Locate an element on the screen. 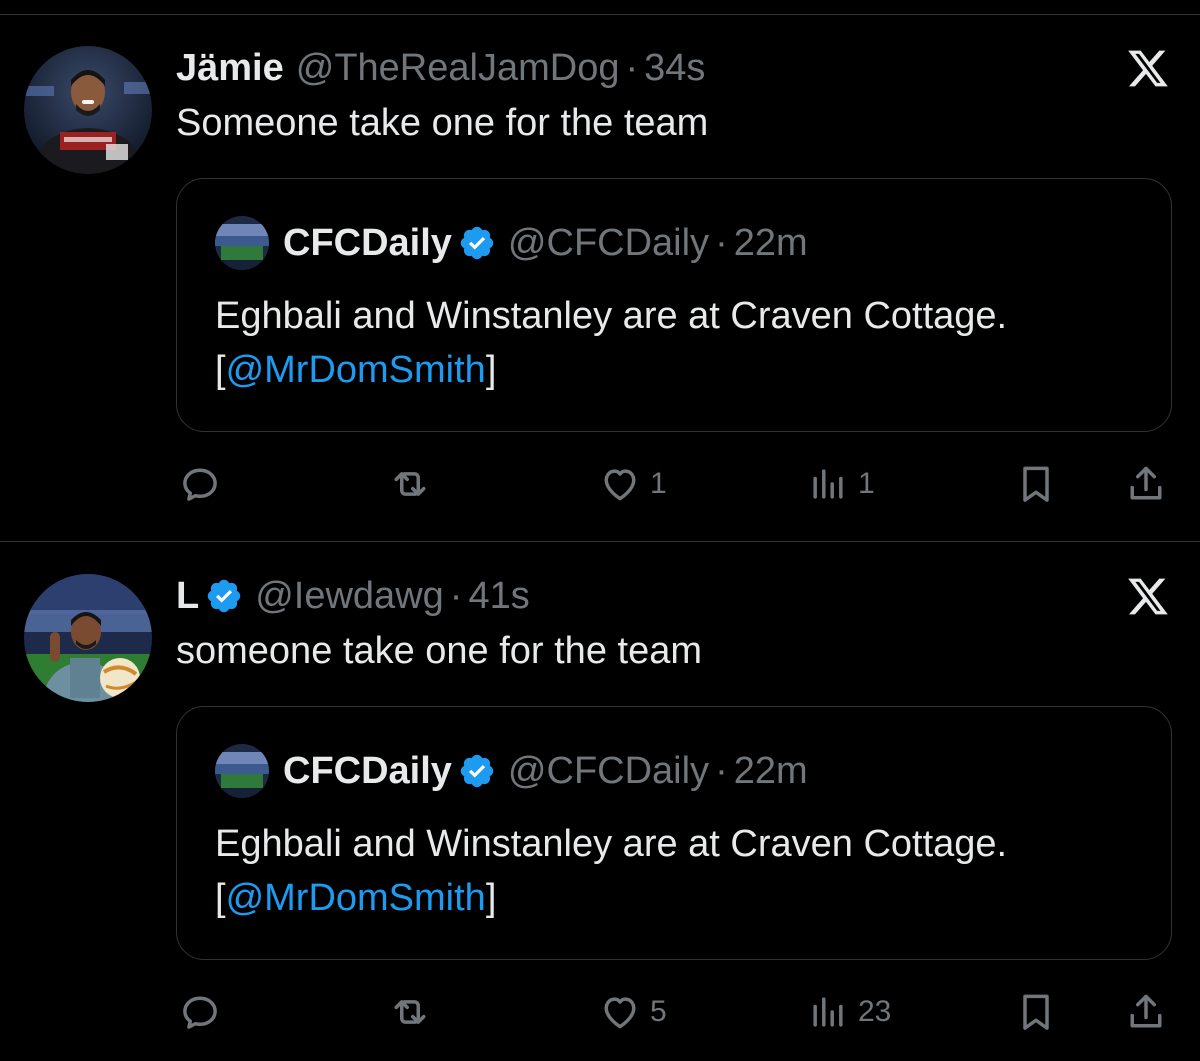 Image resolution: width=1200 pixels, height=1061 pixels. like-button: 5 is located at coordinates (632, 1012).